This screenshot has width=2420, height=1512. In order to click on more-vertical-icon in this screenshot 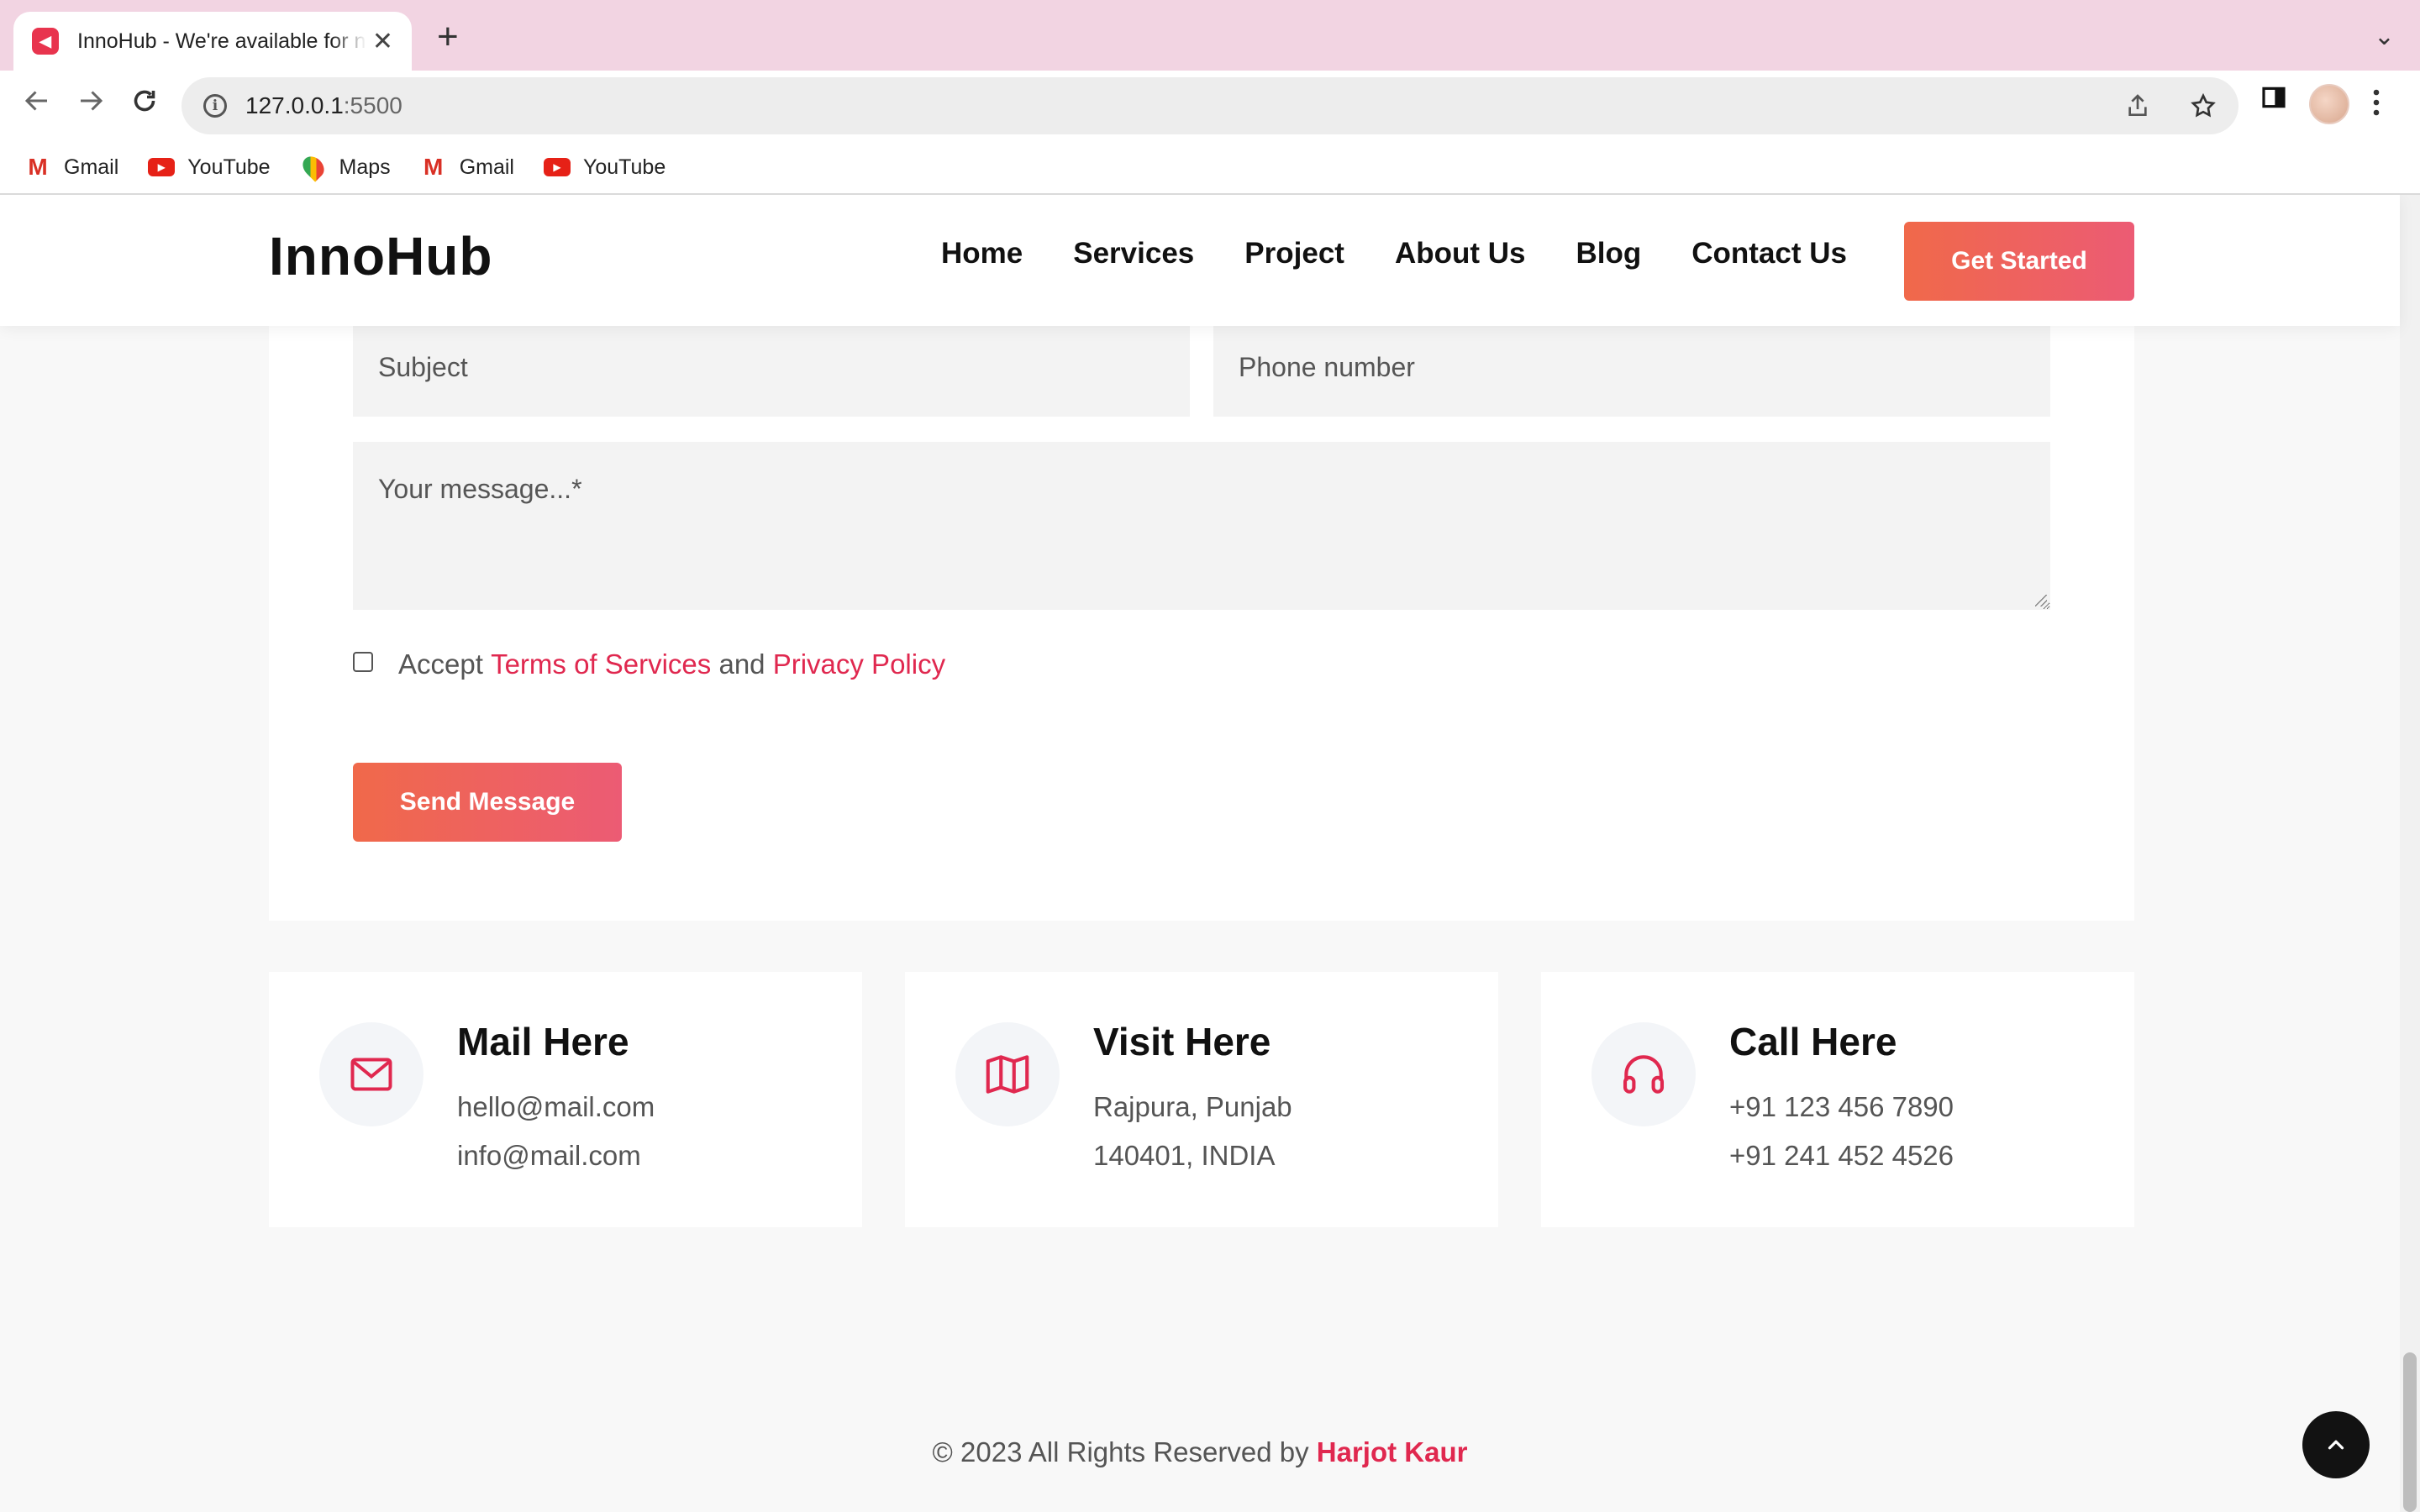, I will do `click(2376, 102)`.